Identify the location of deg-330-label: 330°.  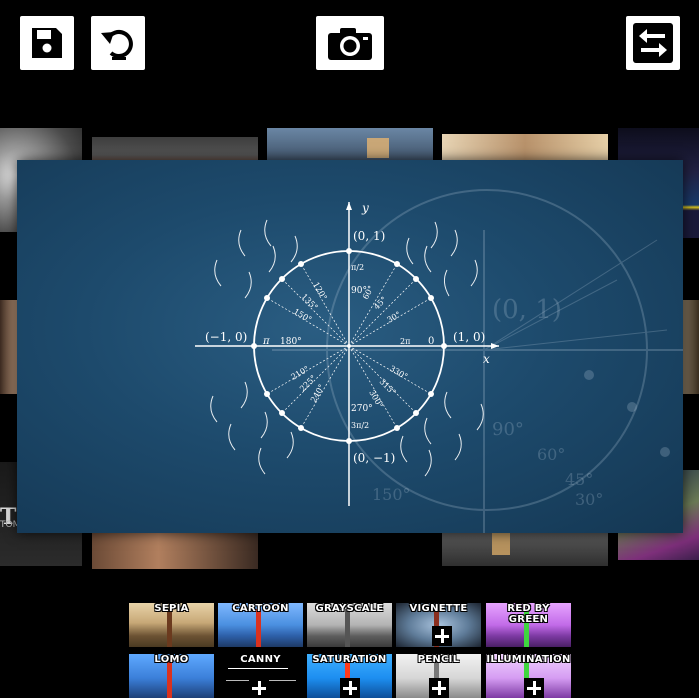
(398, 372).